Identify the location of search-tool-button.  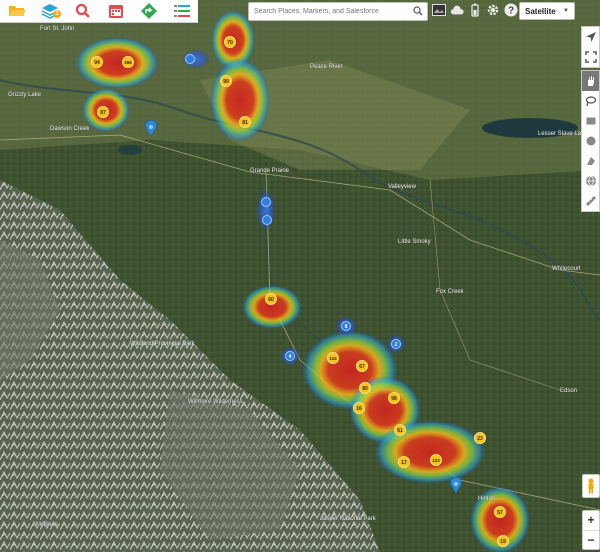
(82, 11).